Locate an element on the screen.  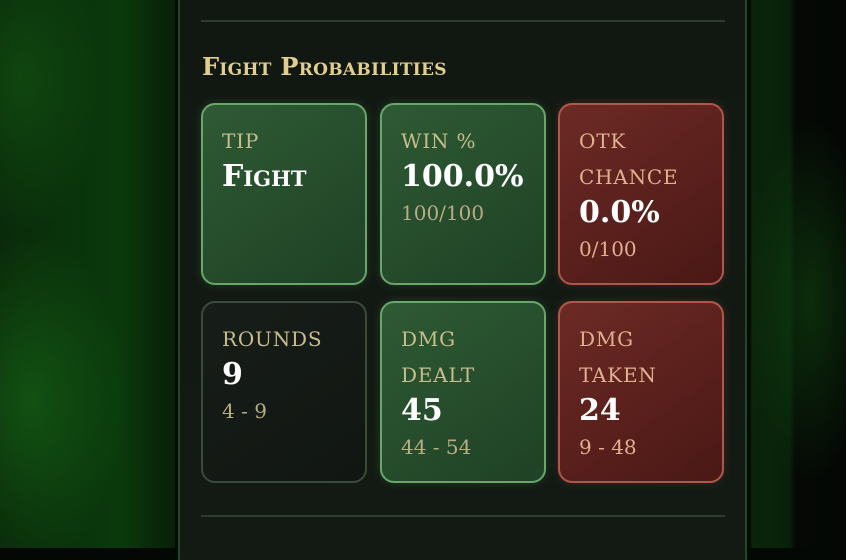
damage-taken-value: 24 is located at coordinates (600, 410).